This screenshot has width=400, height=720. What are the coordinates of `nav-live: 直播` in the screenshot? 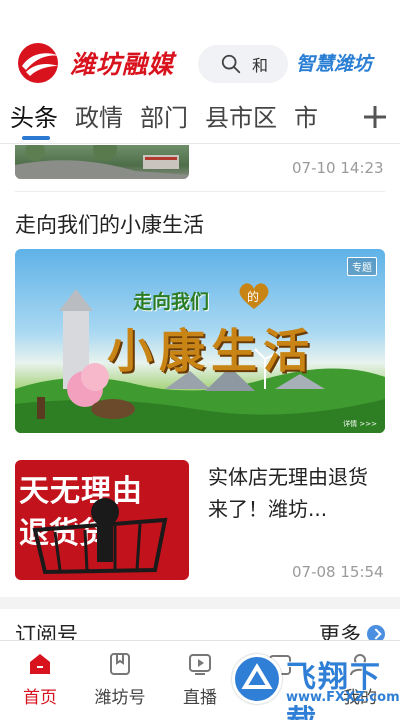 It's located at (200, 679).